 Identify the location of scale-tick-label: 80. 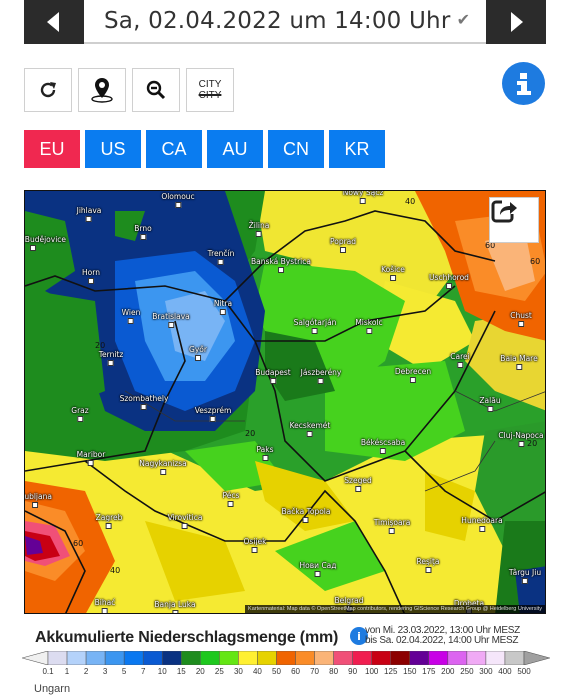
(334, 671).